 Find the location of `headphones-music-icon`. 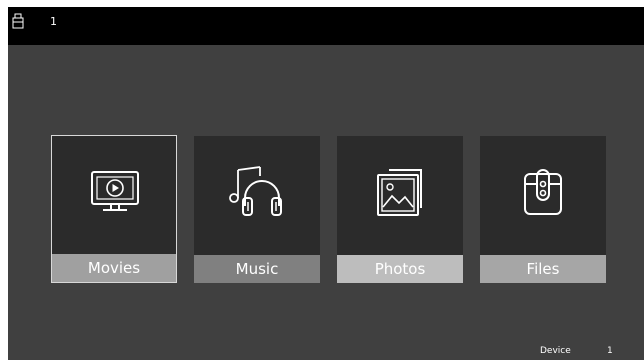

headphones-music-icon is located at coordinates (255, 191).